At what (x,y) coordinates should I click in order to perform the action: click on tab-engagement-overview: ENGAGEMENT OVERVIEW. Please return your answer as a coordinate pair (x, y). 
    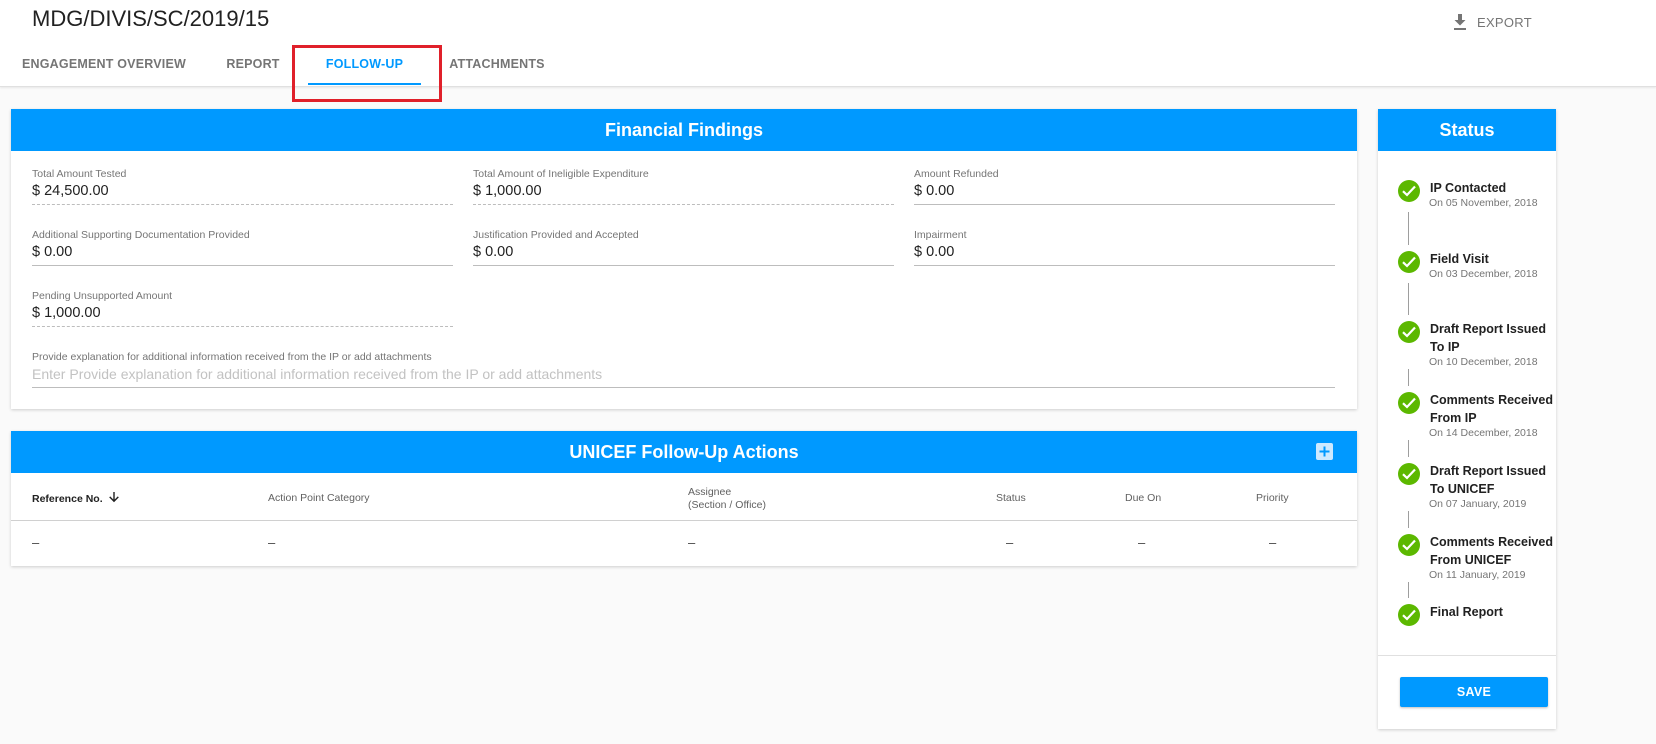
    Looking at the image, I should click on (104, 69).